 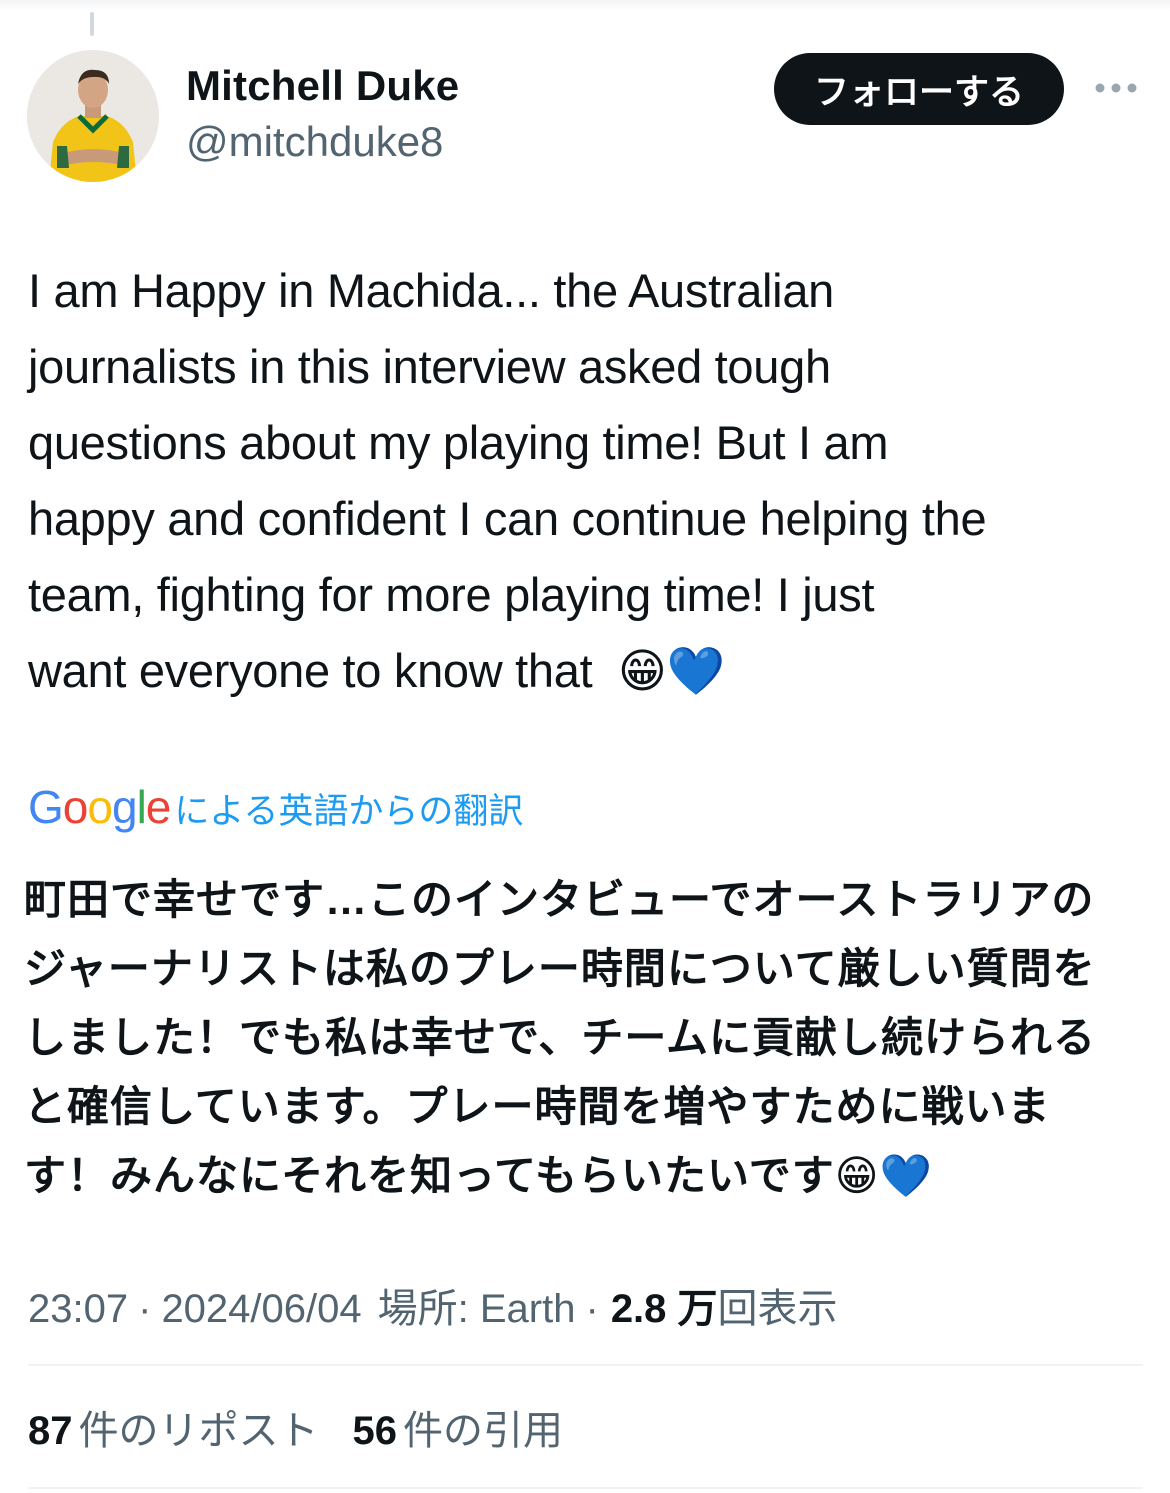 I want to click on tweet-metadata: 23:07 · 2024/06/04 場所: Earth · 2.8 万 回表示, so click(x=433, y=1305).